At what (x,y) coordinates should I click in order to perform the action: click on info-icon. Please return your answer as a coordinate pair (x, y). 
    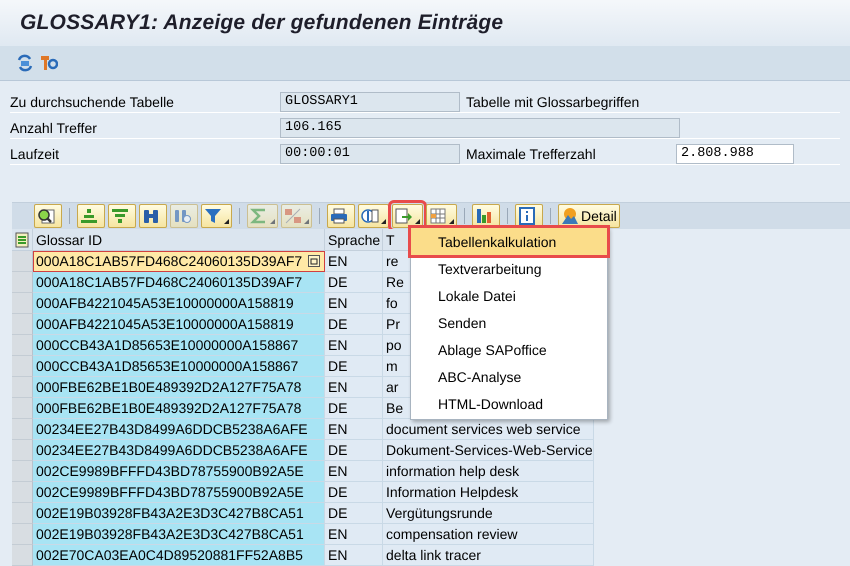
    Looking at the image, I should click on (527, 215).